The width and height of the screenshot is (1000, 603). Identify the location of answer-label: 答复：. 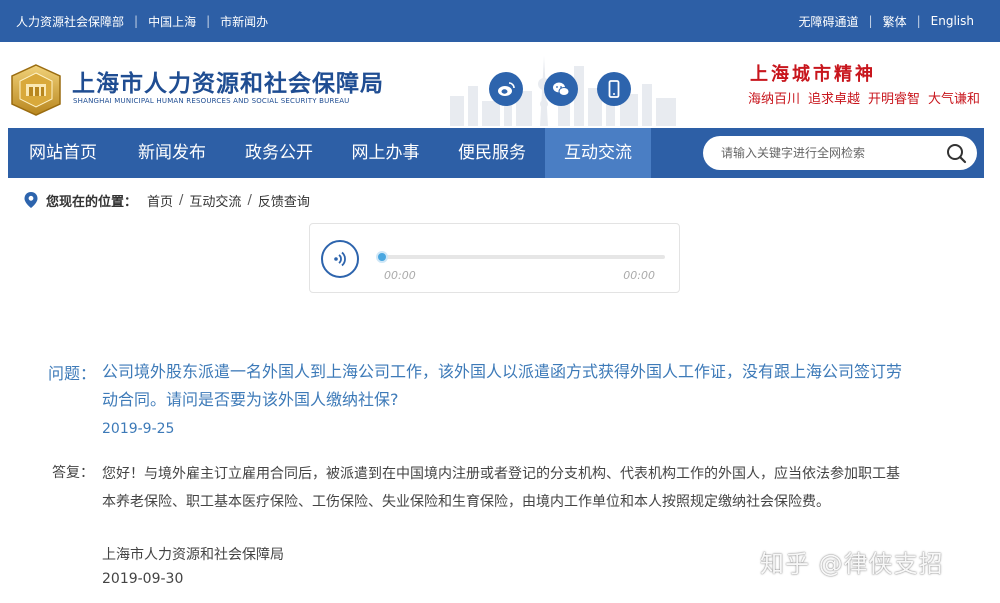
(73, 473).